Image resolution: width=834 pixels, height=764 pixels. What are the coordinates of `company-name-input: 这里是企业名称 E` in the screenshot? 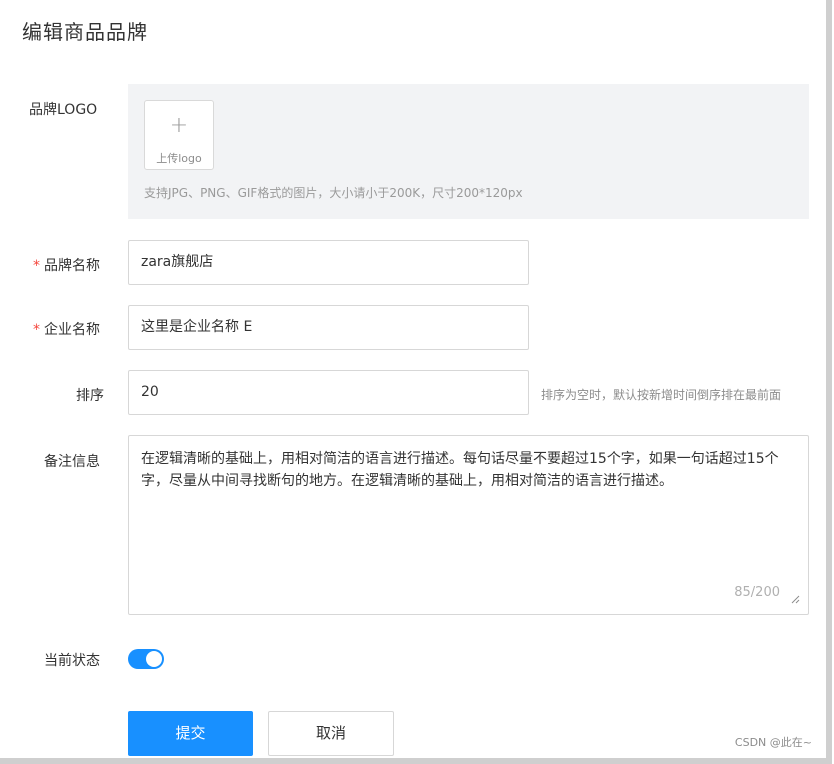 It's located at (328, 327).